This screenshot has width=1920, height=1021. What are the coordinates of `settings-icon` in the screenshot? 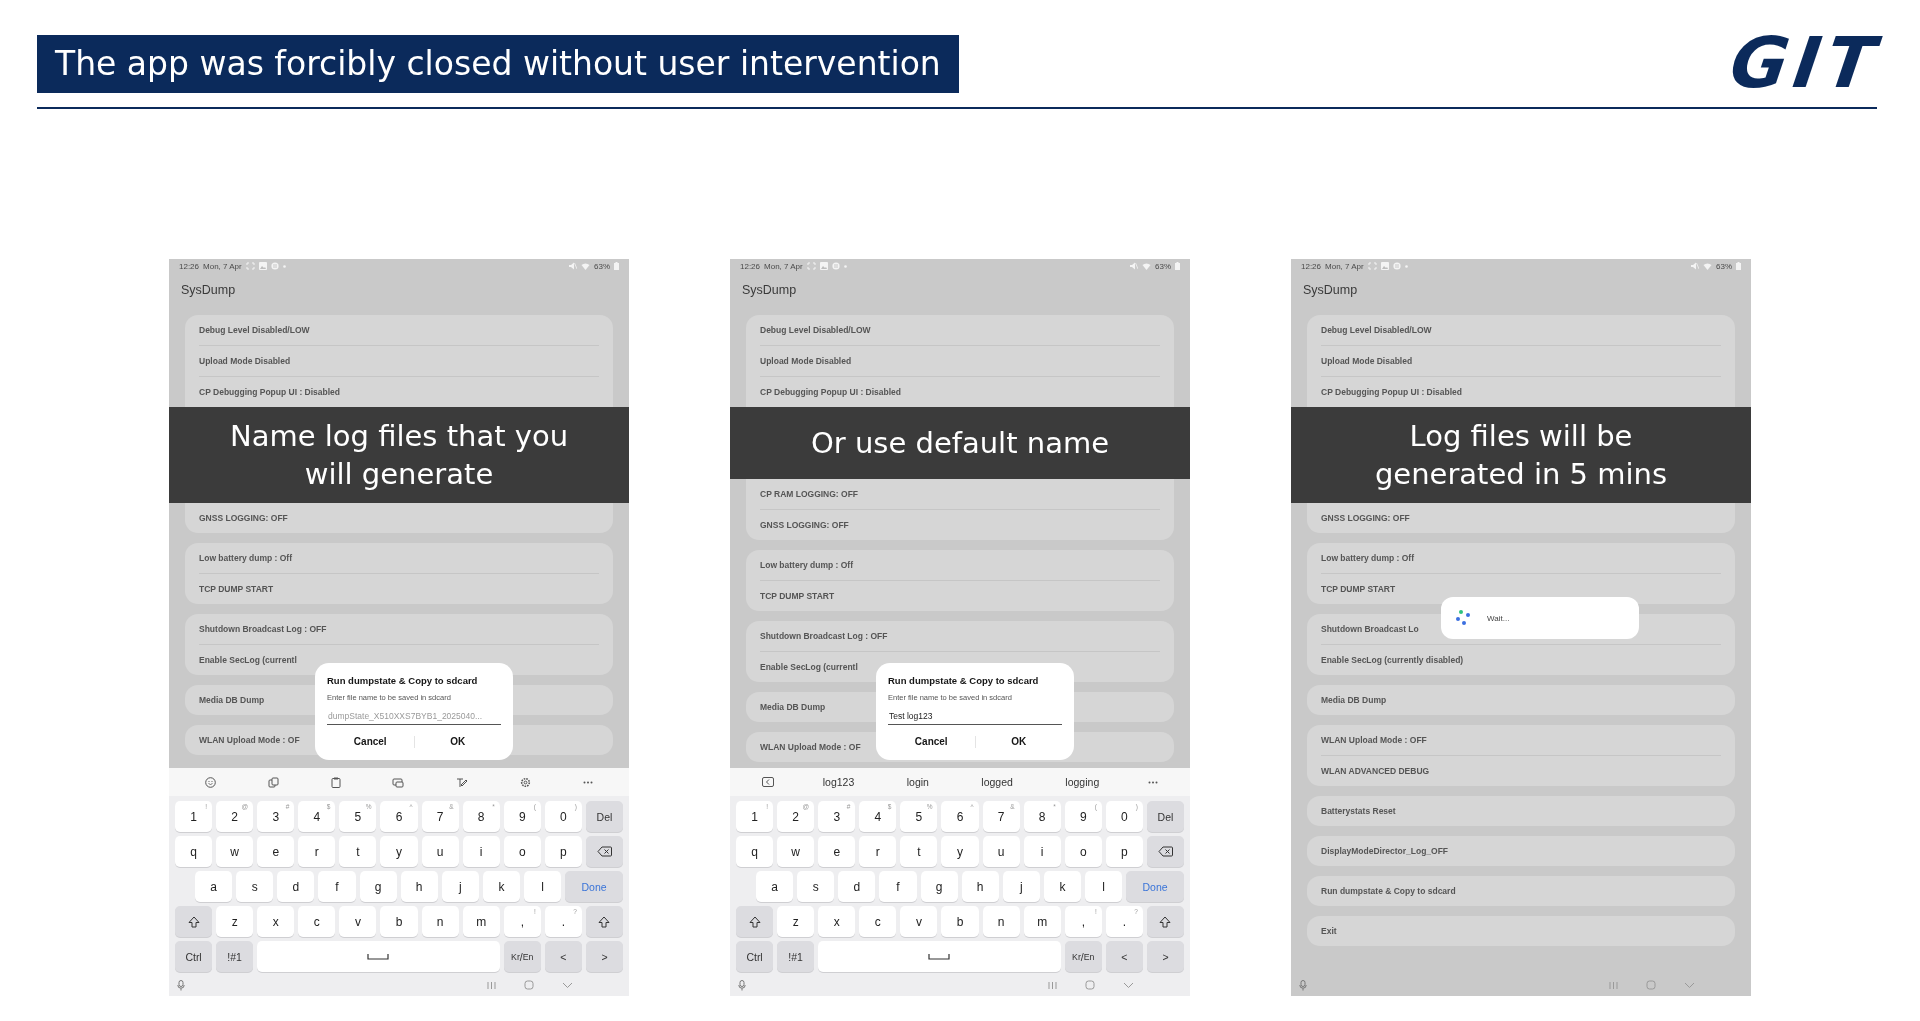 It's located at (526, 782).